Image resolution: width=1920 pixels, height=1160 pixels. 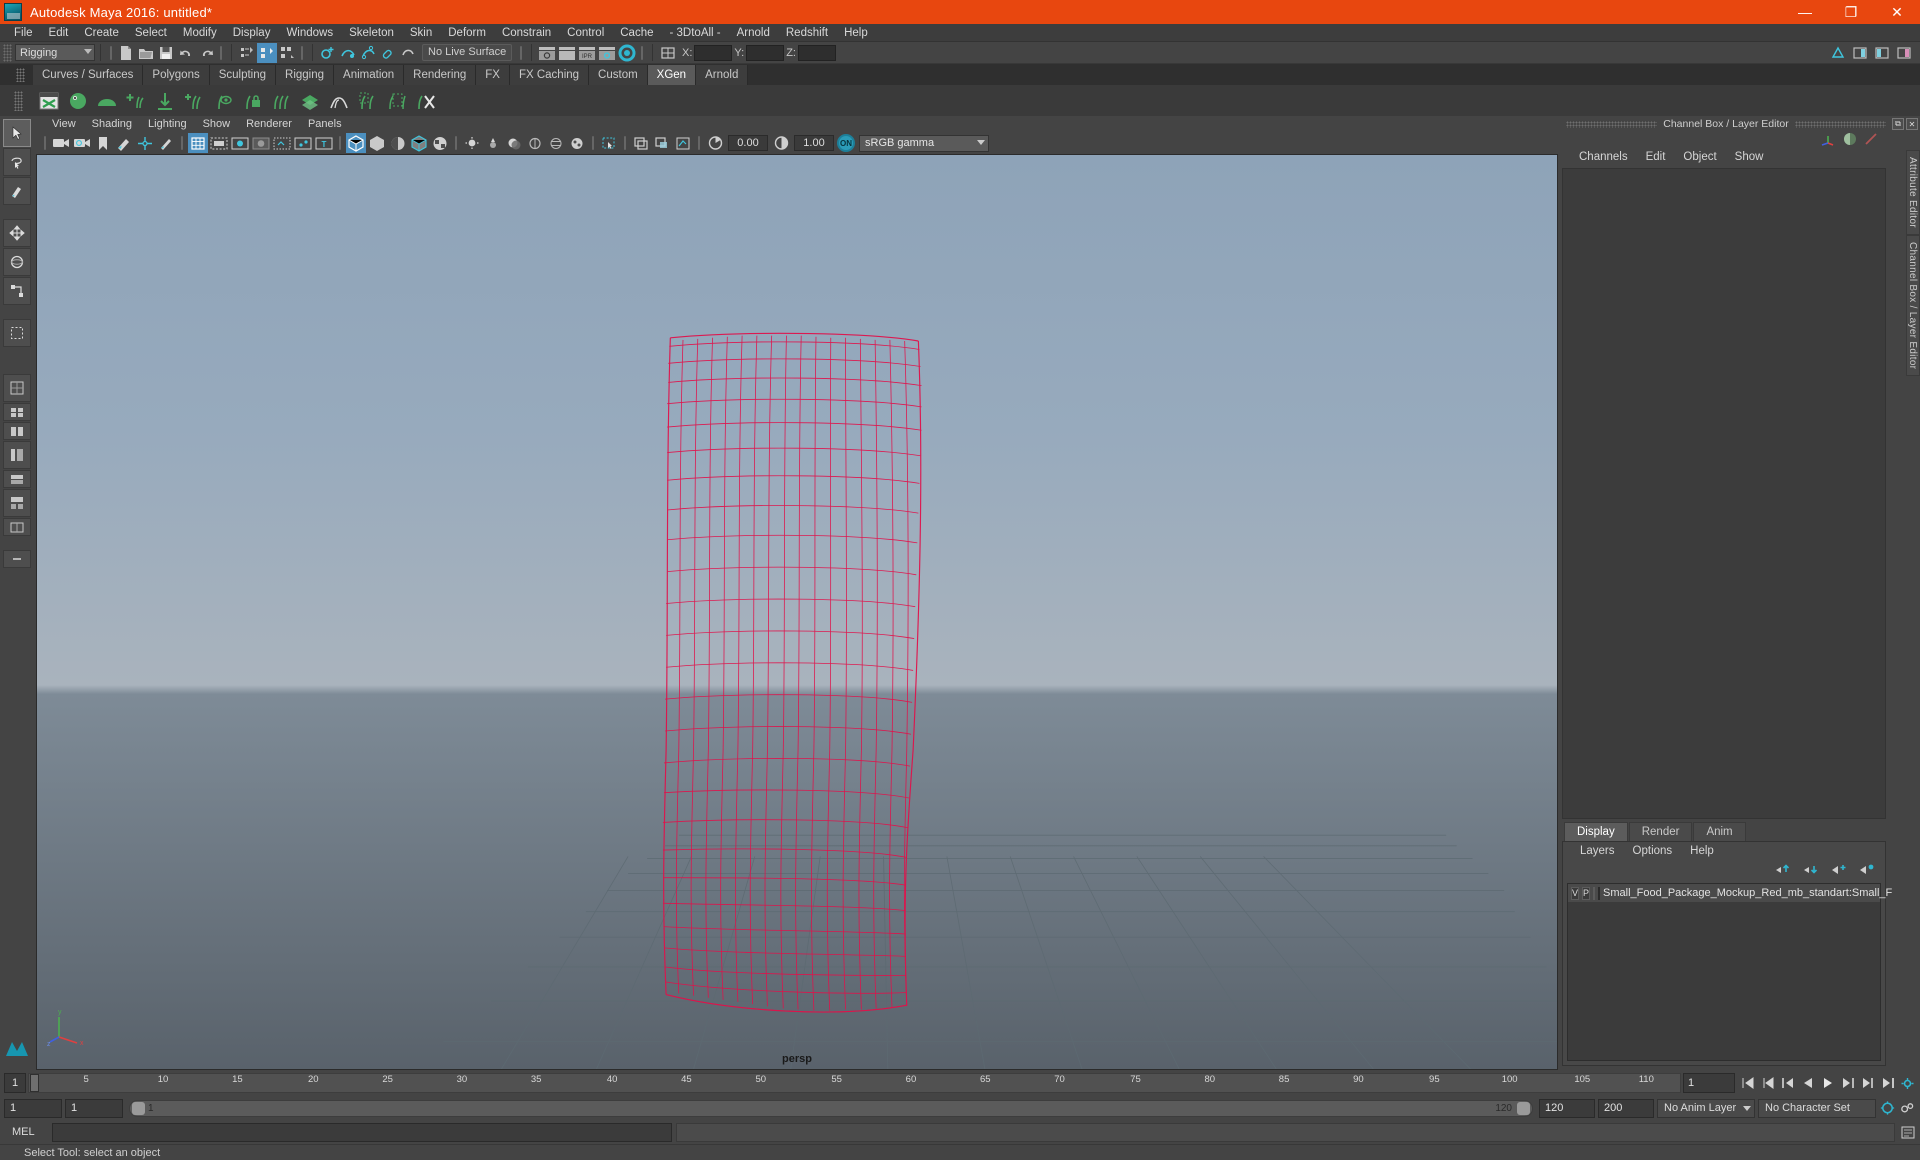 What do you see at coordinates (328, 53) in the screenshot?
I see `snap-to-grid-icon` at bounding box center [328, 53].